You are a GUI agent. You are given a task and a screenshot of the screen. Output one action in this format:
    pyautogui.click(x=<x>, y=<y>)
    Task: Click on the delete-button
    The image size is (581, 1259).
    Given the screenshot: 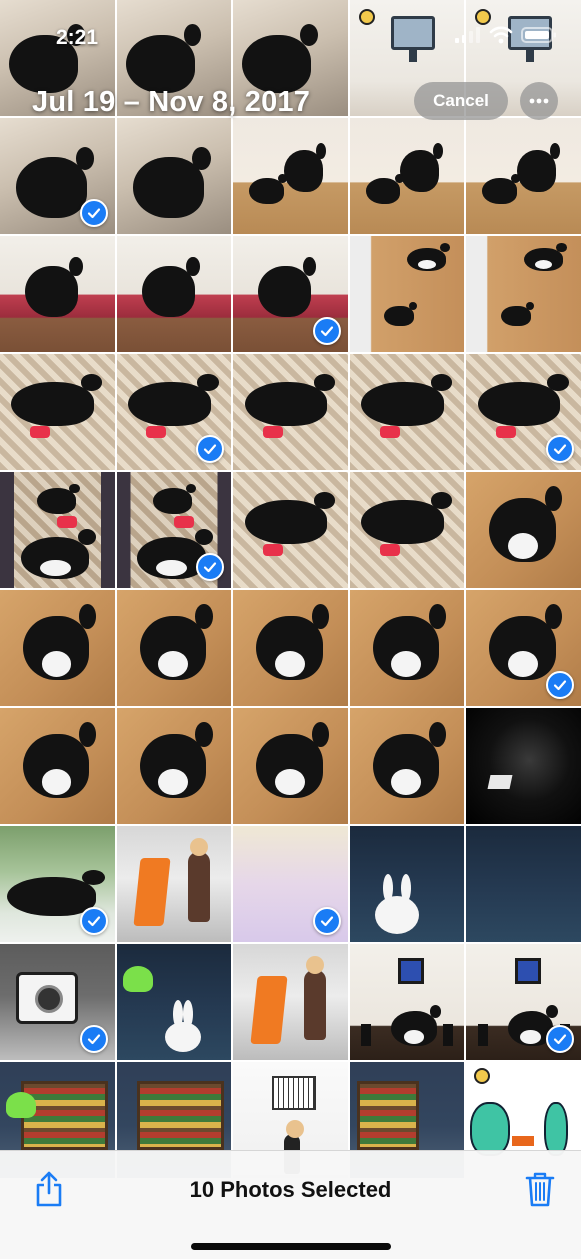 What is the action you would take?
    pyautogui.click(x=540, y=1189)
    